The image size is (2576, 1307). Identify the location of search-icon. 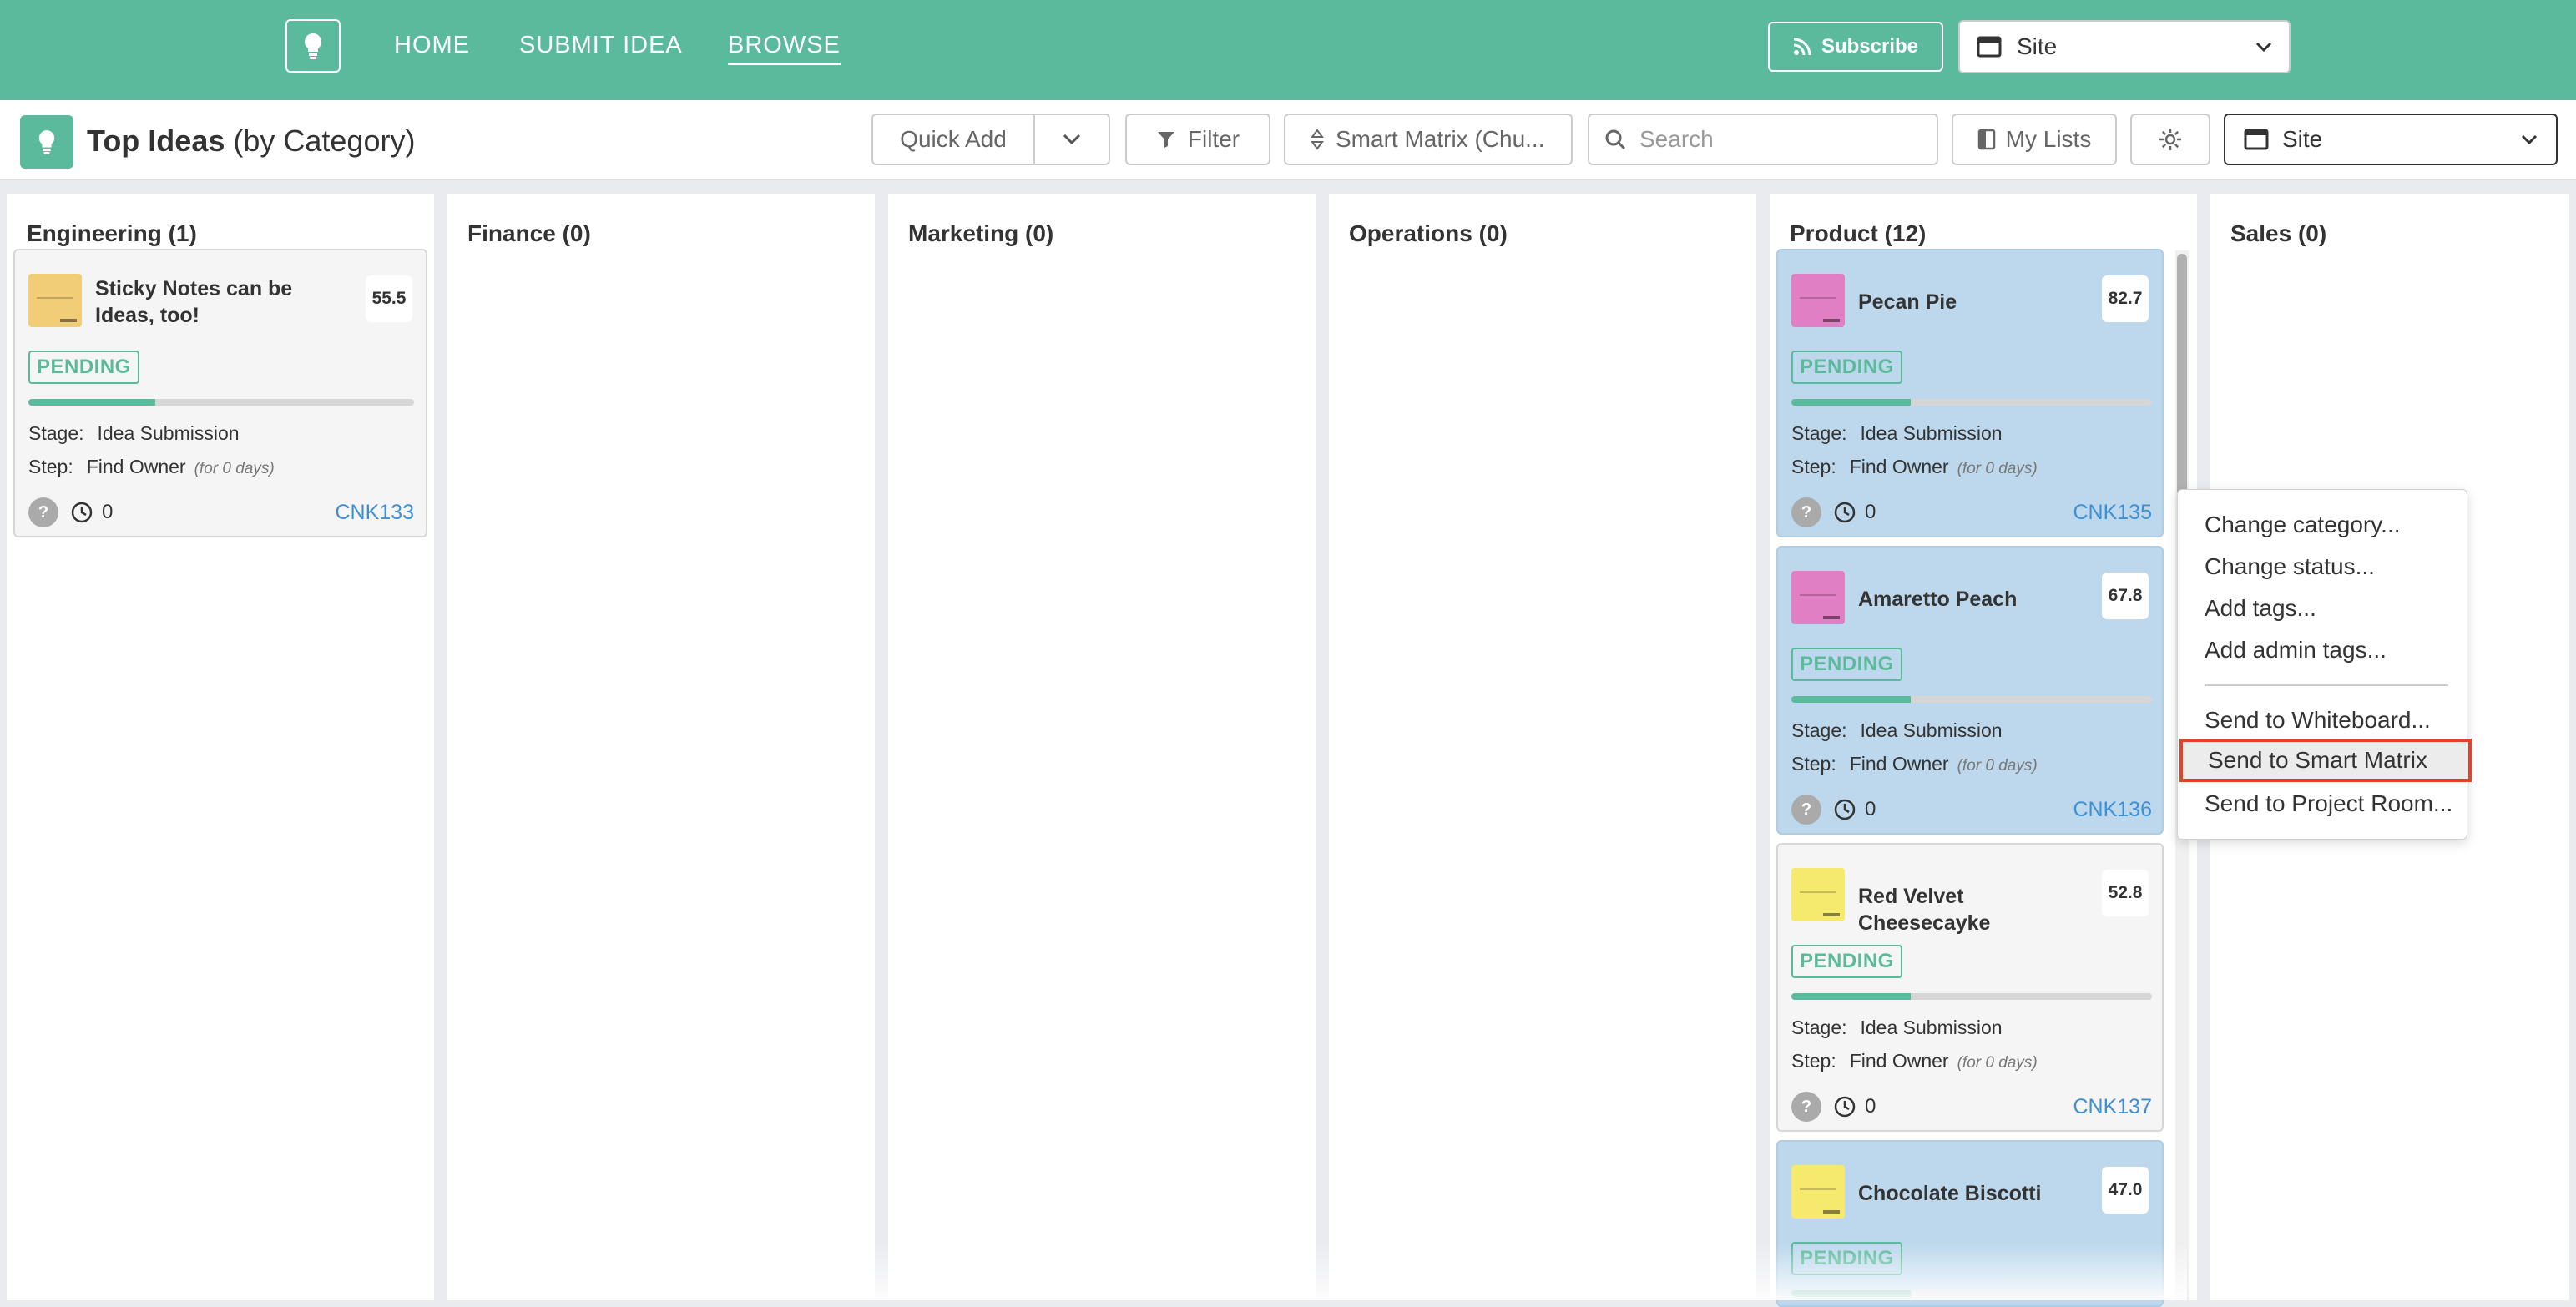
(1615, 139).